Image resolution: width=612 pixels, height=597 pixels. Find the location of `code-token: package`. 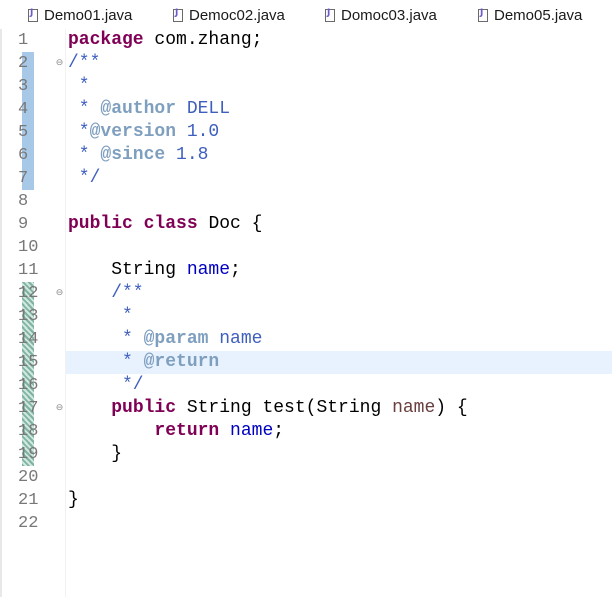

code-token: package is located at coordinates (106, 40).